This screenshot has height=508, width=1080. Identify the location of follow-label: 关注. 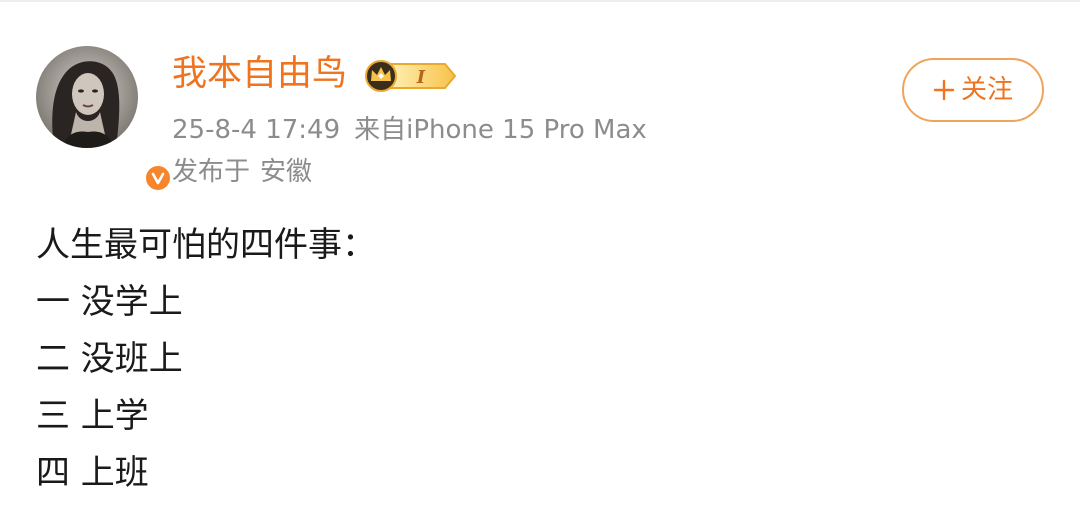
(986, 90).